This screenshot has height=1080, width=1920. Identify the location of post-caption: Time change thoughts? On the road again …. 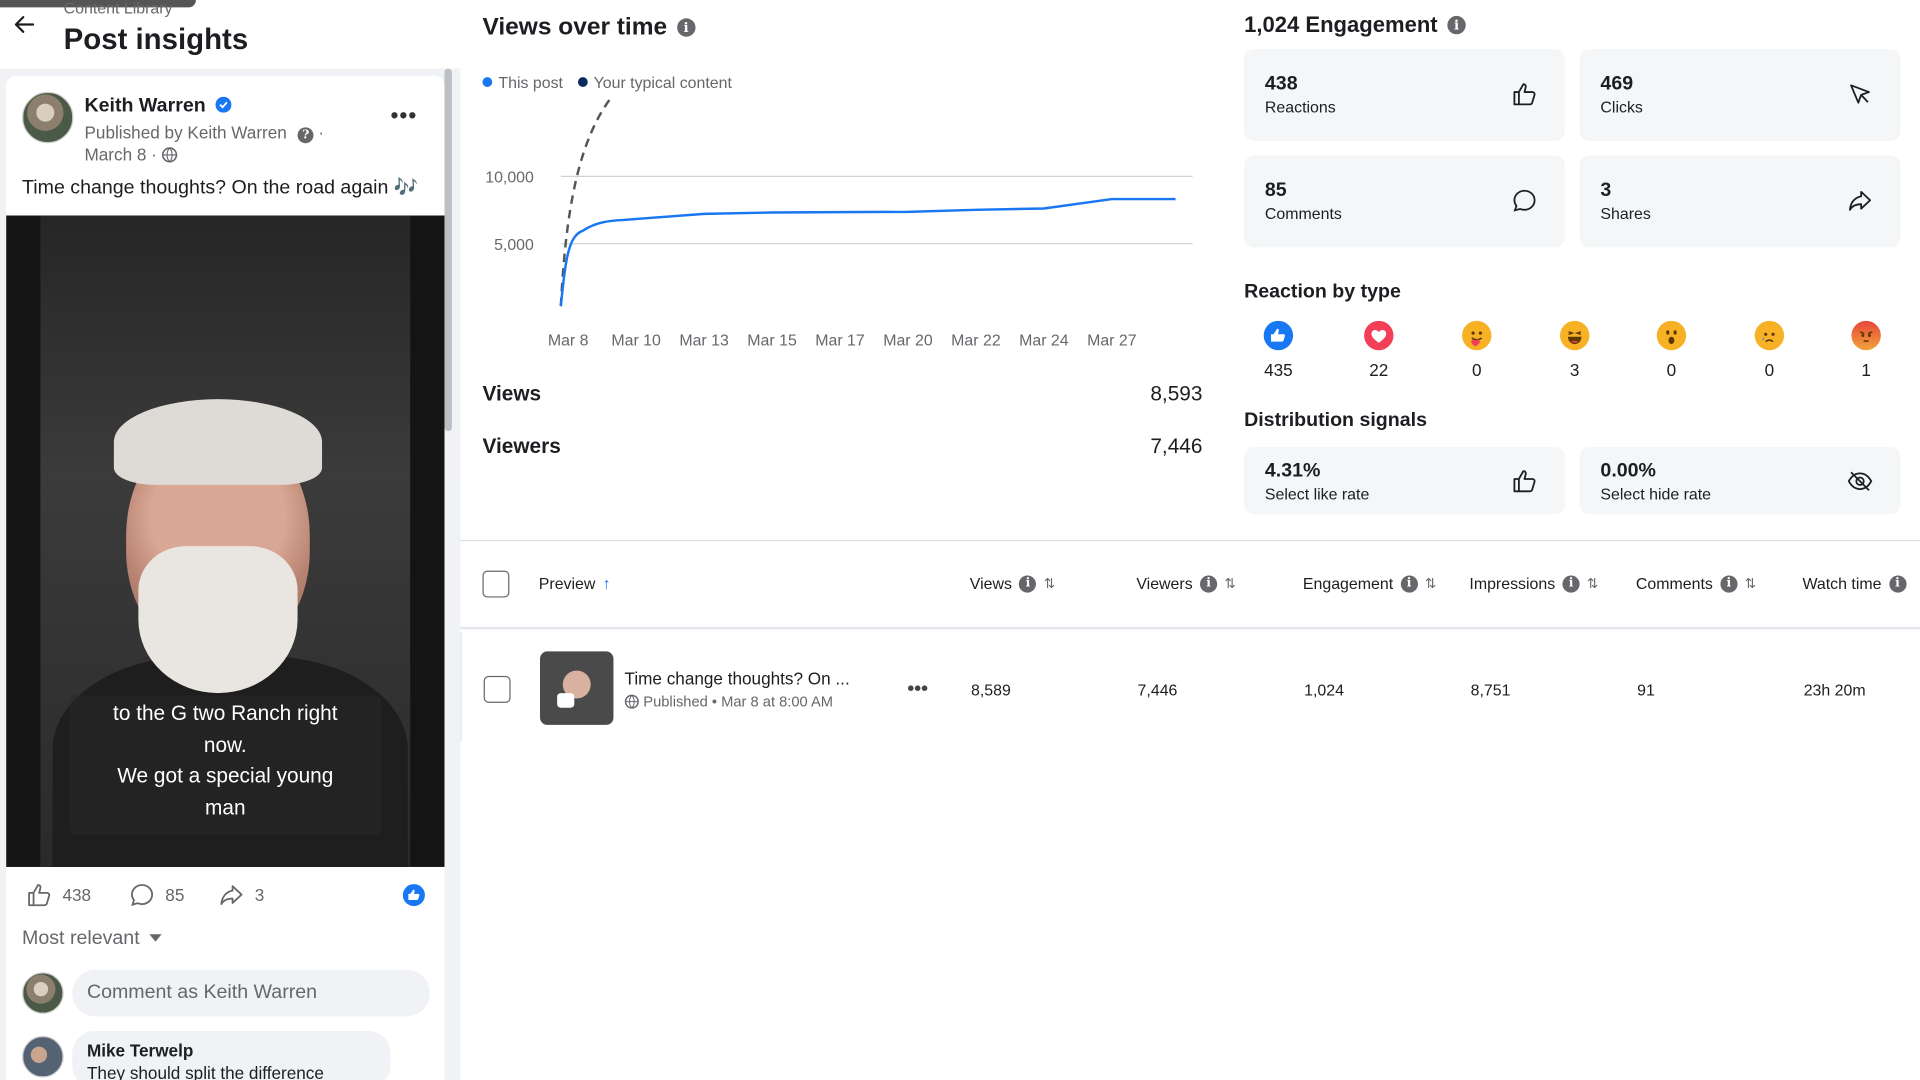
(220, 188).